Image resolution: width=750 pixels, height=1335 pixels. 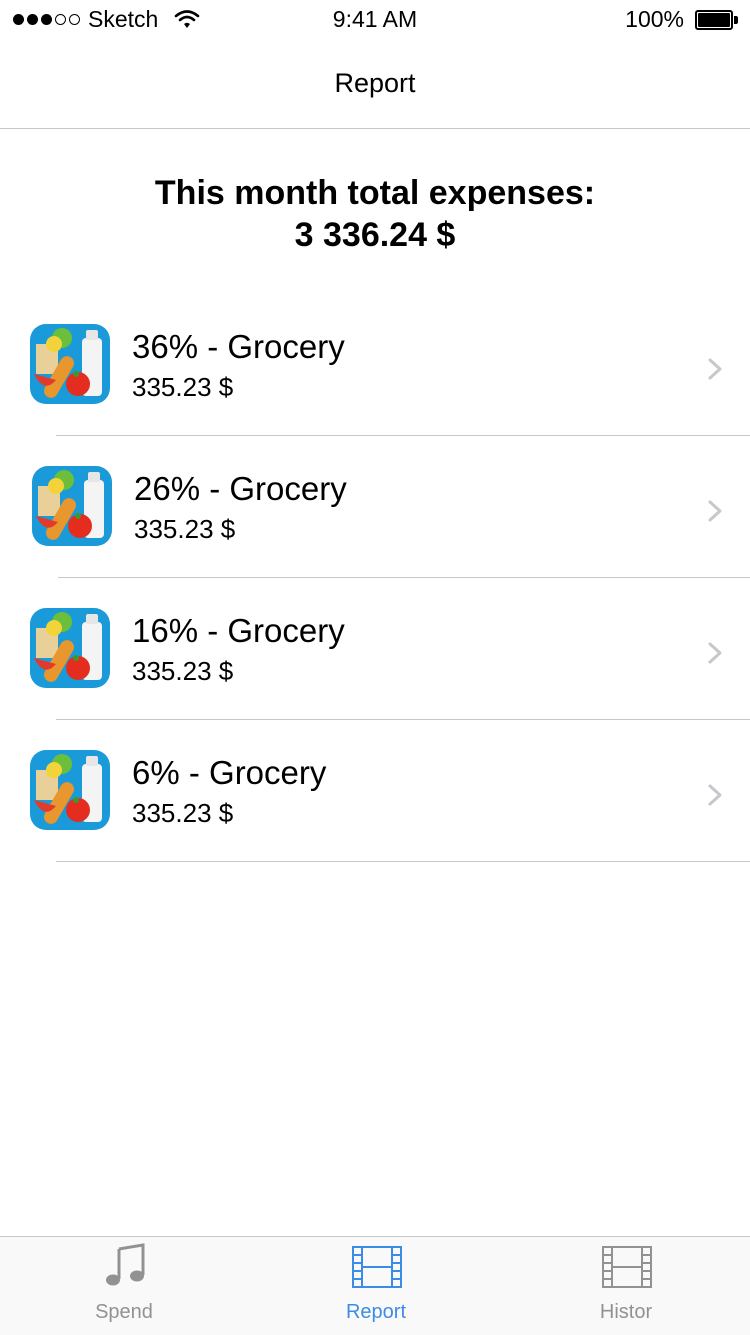 I want to click on expense-title: 6% - Grocery, so click(x=229, y=772).